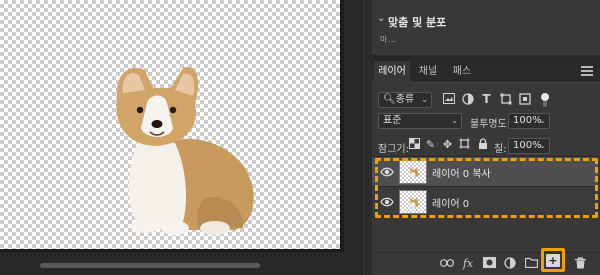 The width and height of the screenshot is (600, 275). Describe the element at coordinates (505, 99) in the screenshot. I see `shape-filter-icon` at that location.